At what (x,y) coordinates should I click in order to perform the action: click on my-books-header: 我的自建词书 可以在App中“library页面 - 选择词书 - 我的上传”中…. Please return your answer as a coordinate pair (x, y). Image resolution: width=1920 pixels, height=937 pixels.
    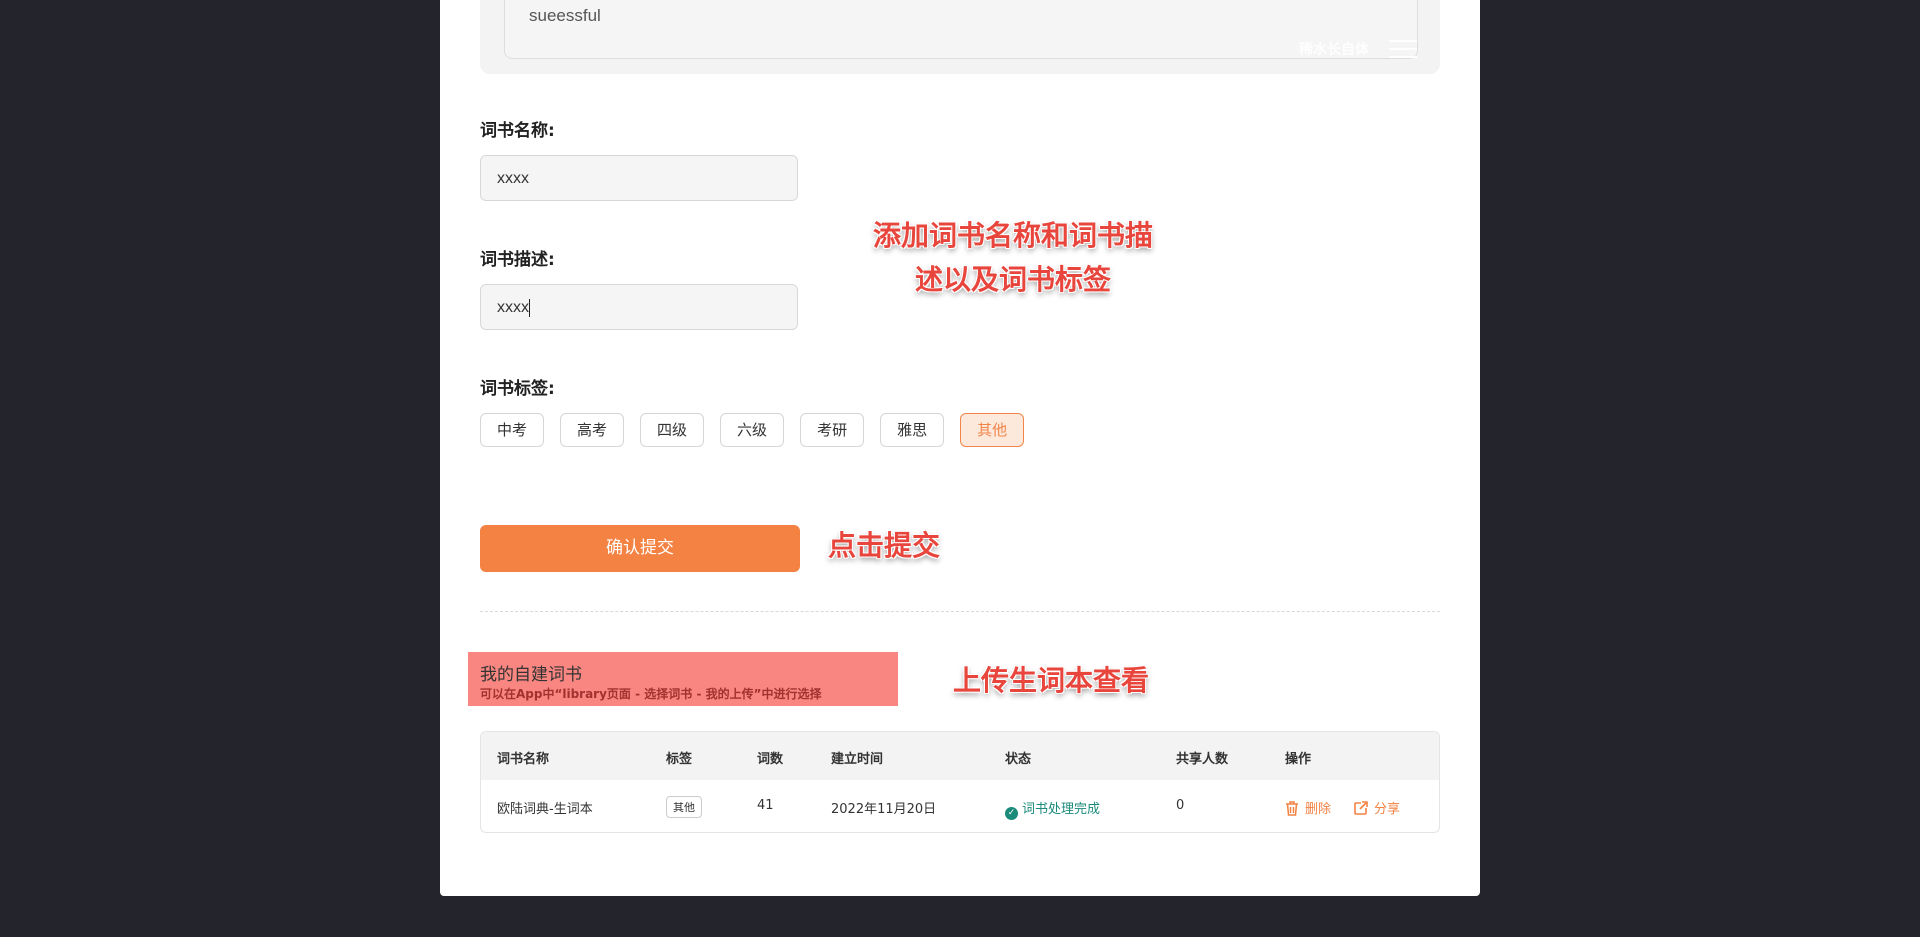
    Looking at the image, I should click on (683, 679).